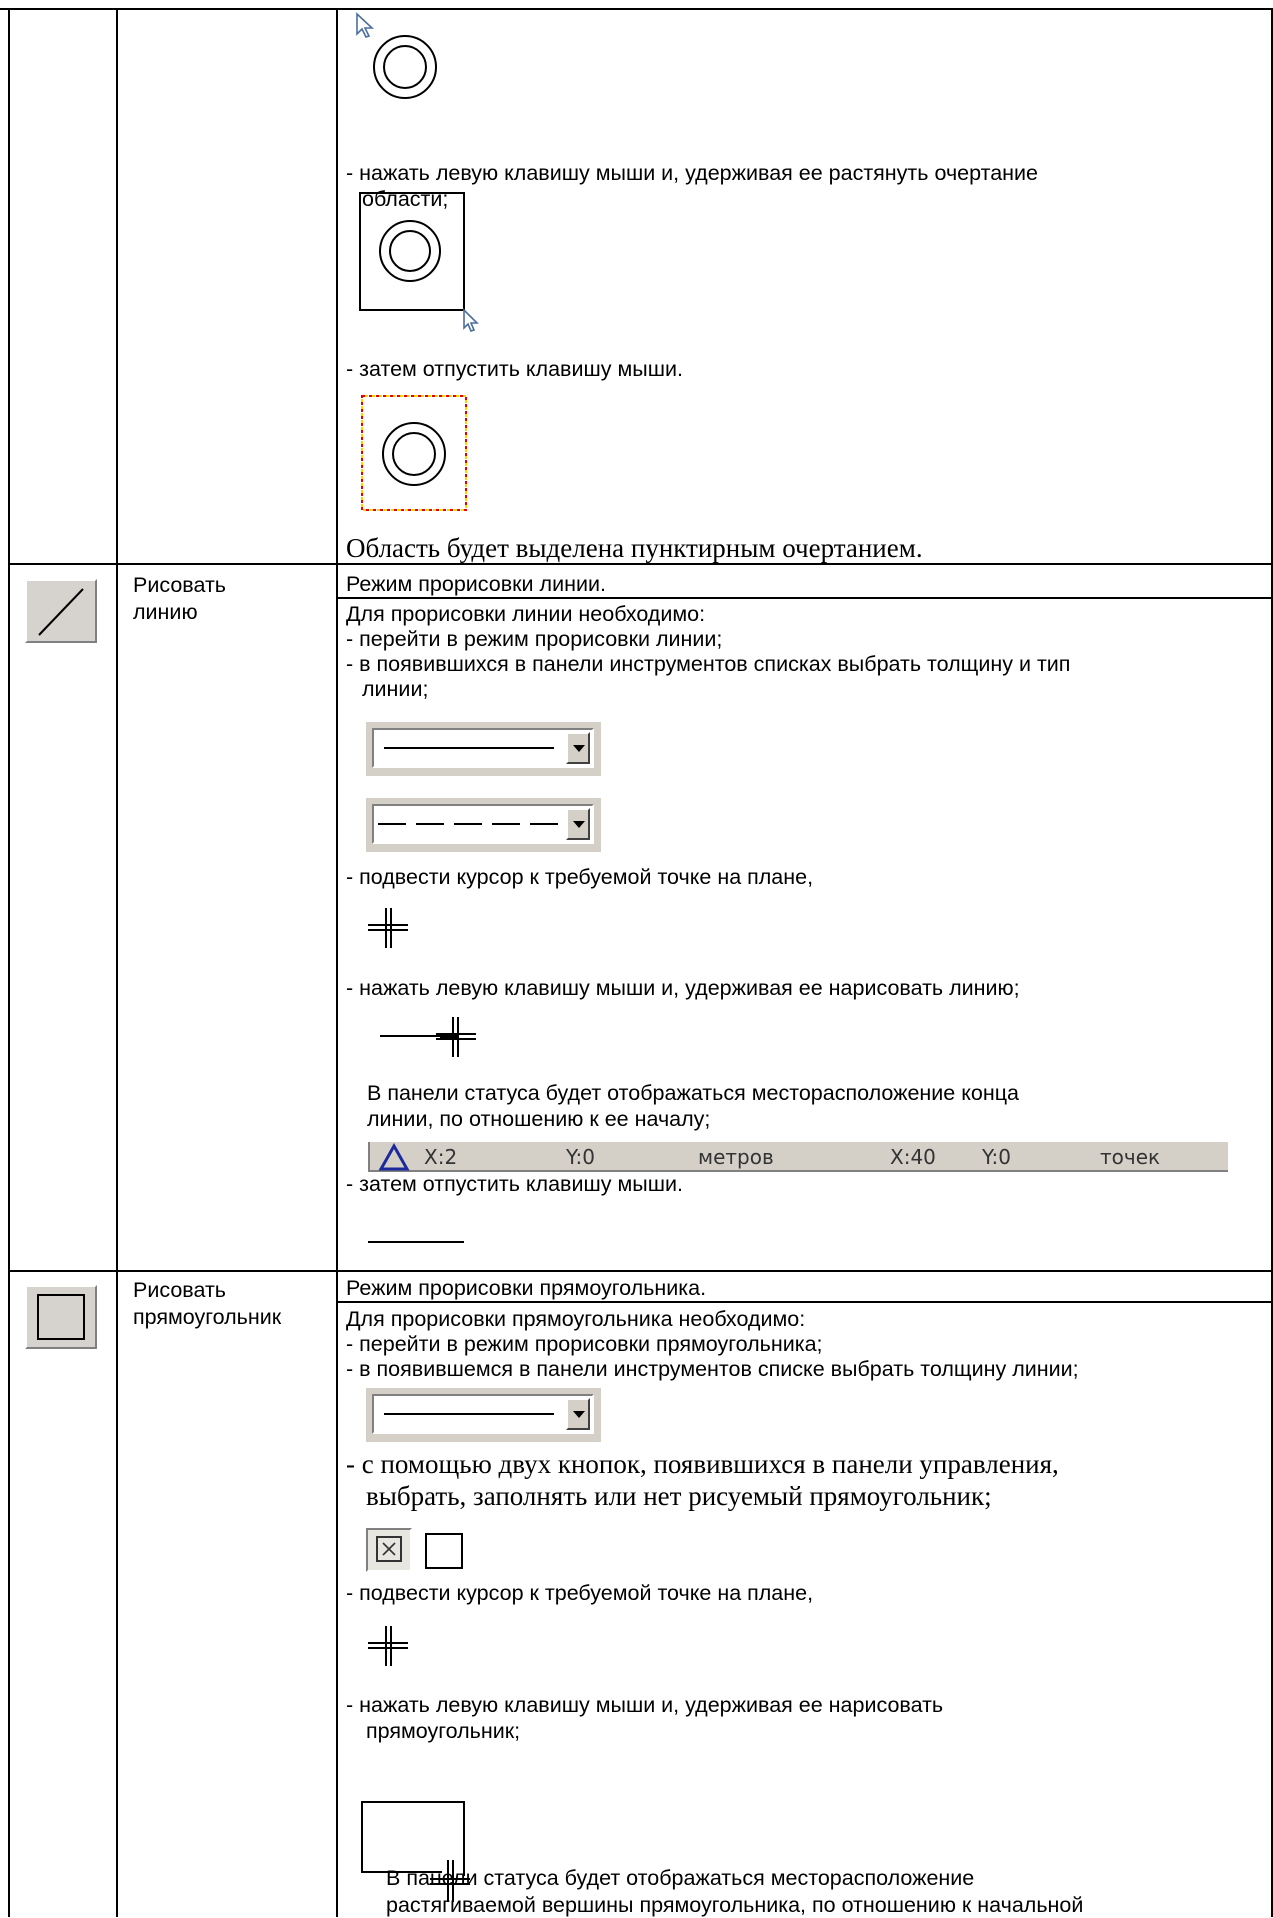 The image size is (1273, 1918). I want to click on line-type-dropdown, so click(483, 825).